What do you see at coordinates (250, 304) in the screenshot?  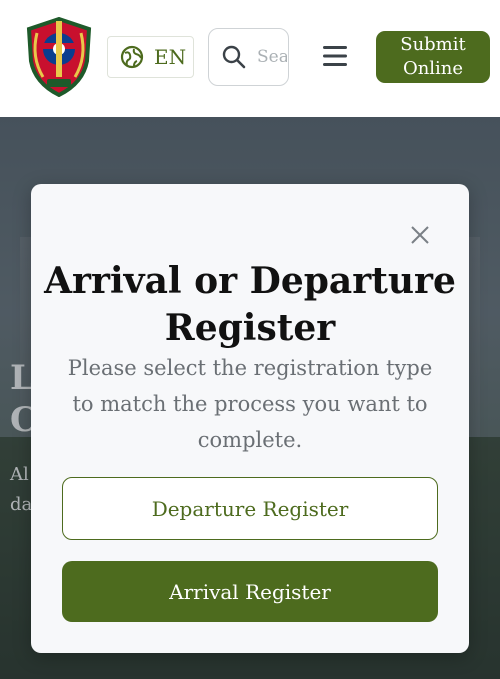 I see `dialog-title: Arrival or Departure Register` at bounding box center [250, 304].